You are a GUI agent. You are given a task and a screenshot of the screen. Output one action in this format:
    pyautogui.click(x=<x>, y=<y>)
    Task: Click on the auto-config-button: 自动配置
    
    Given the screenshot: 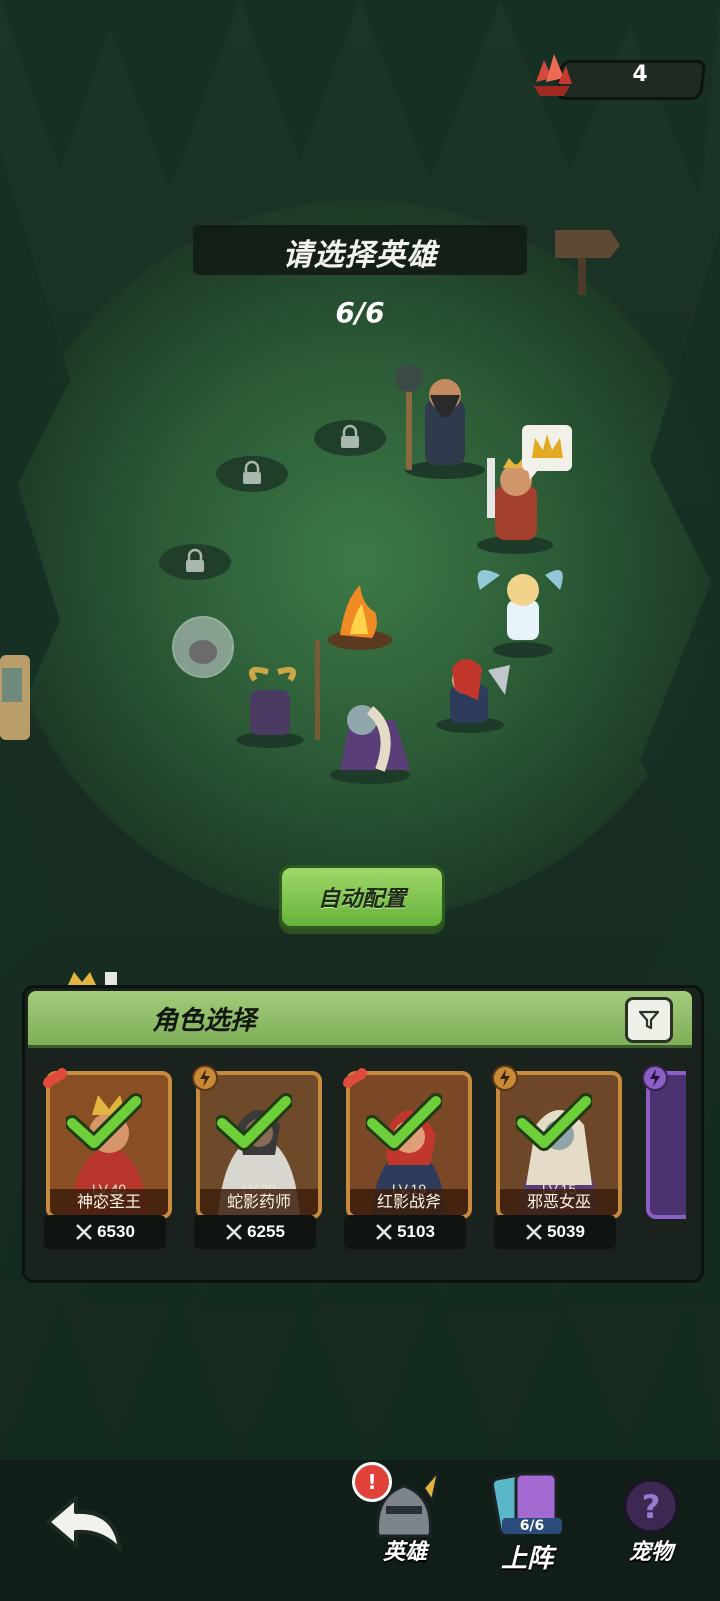 What is the action you would take?
    pyautogui.click(x=362, y=897)
    